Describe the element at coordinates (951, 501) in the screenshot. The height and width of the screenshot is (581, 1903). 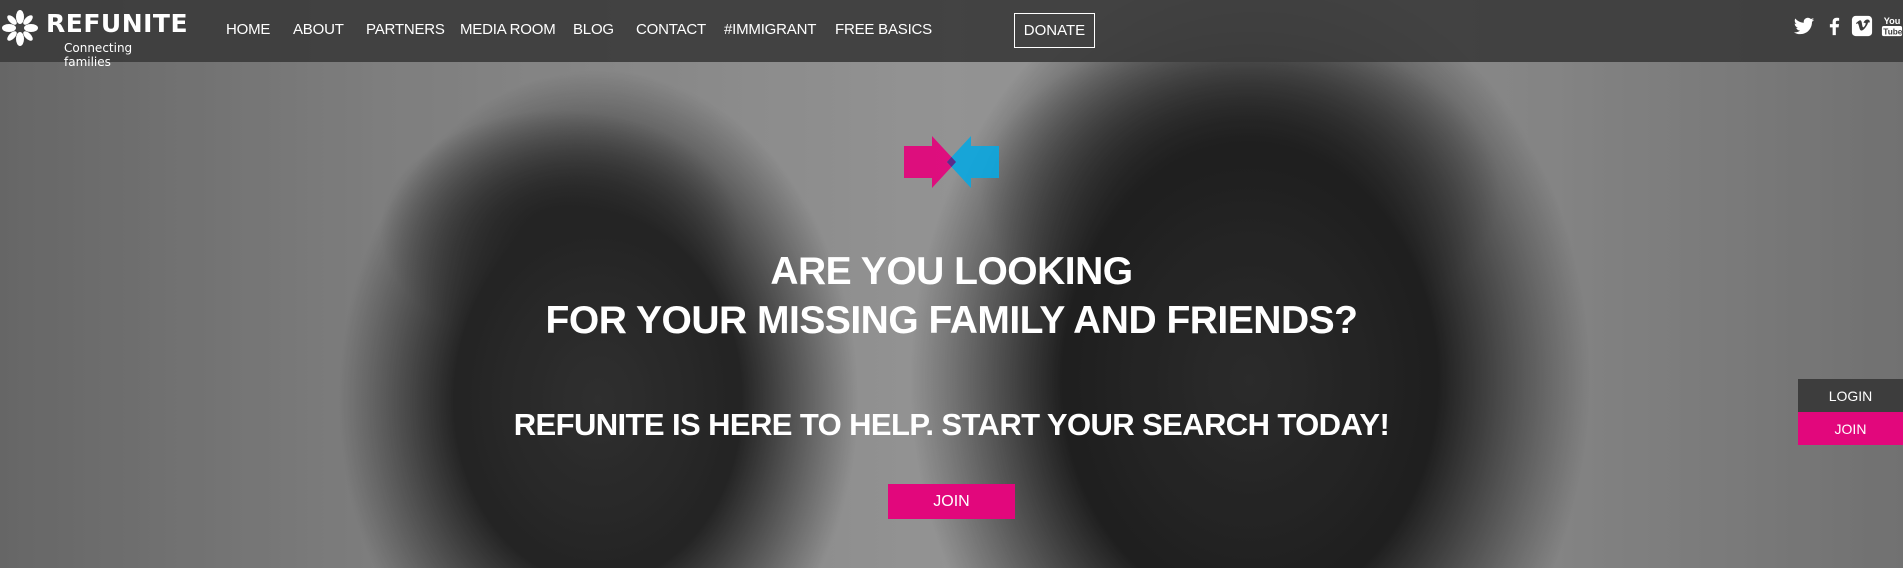
I see `hero-join-button: JOIN` at that location.